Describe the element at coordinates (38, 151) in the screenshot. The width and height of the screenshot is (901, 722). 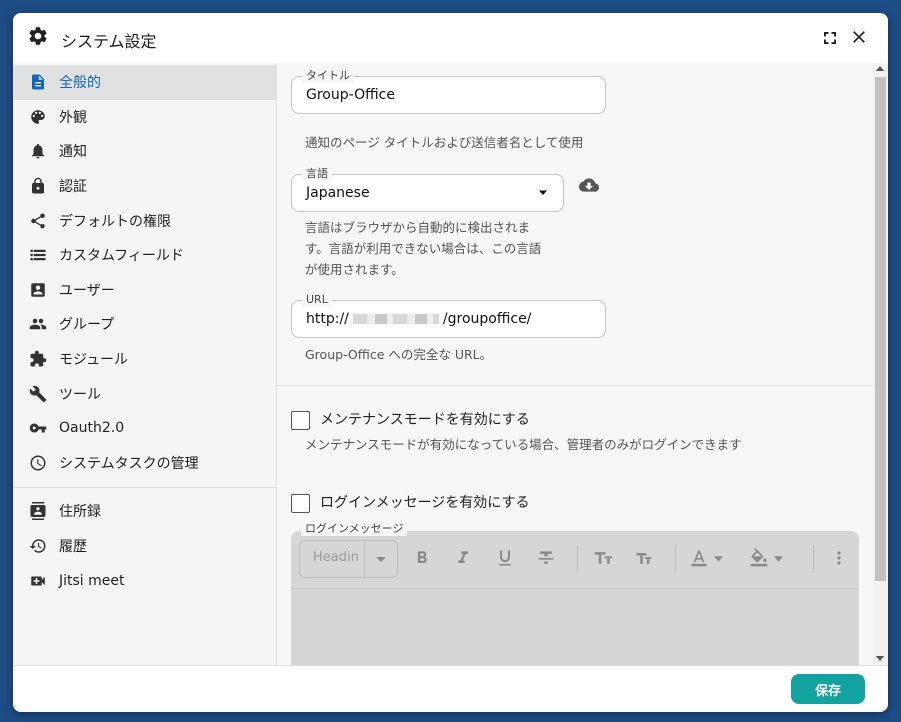
I see `bell-icon` at that location.